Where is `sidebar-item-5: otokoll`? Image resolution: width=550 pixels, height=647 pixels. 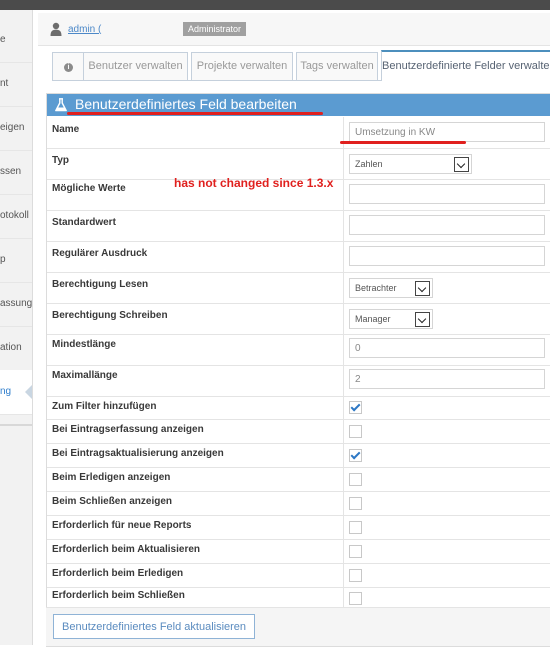 sidebar-item-5: otokoll is located at coordinates (16, 216).